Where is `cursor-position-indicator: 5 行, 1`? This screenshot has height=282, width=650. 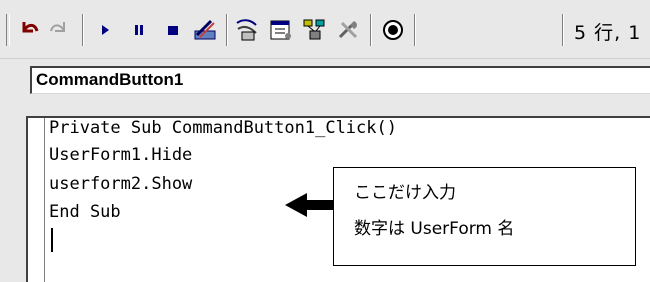 cursor-position-indicator: 5 行, 1 is located at coordinates (608, 33).